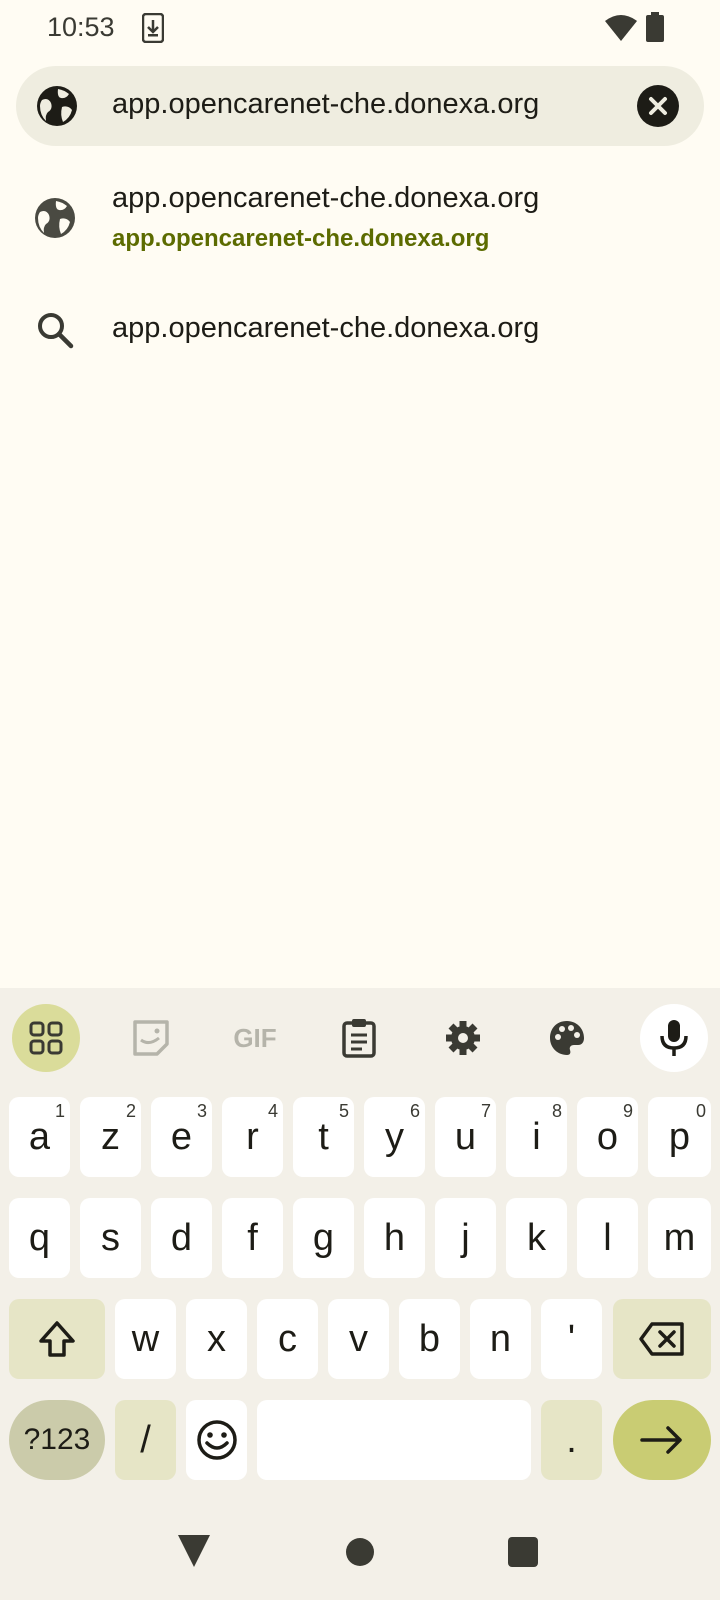 Image resolution: width=720 pixels, height=1600 pixels. I want to click on emoji-key, so click(216, 1440).